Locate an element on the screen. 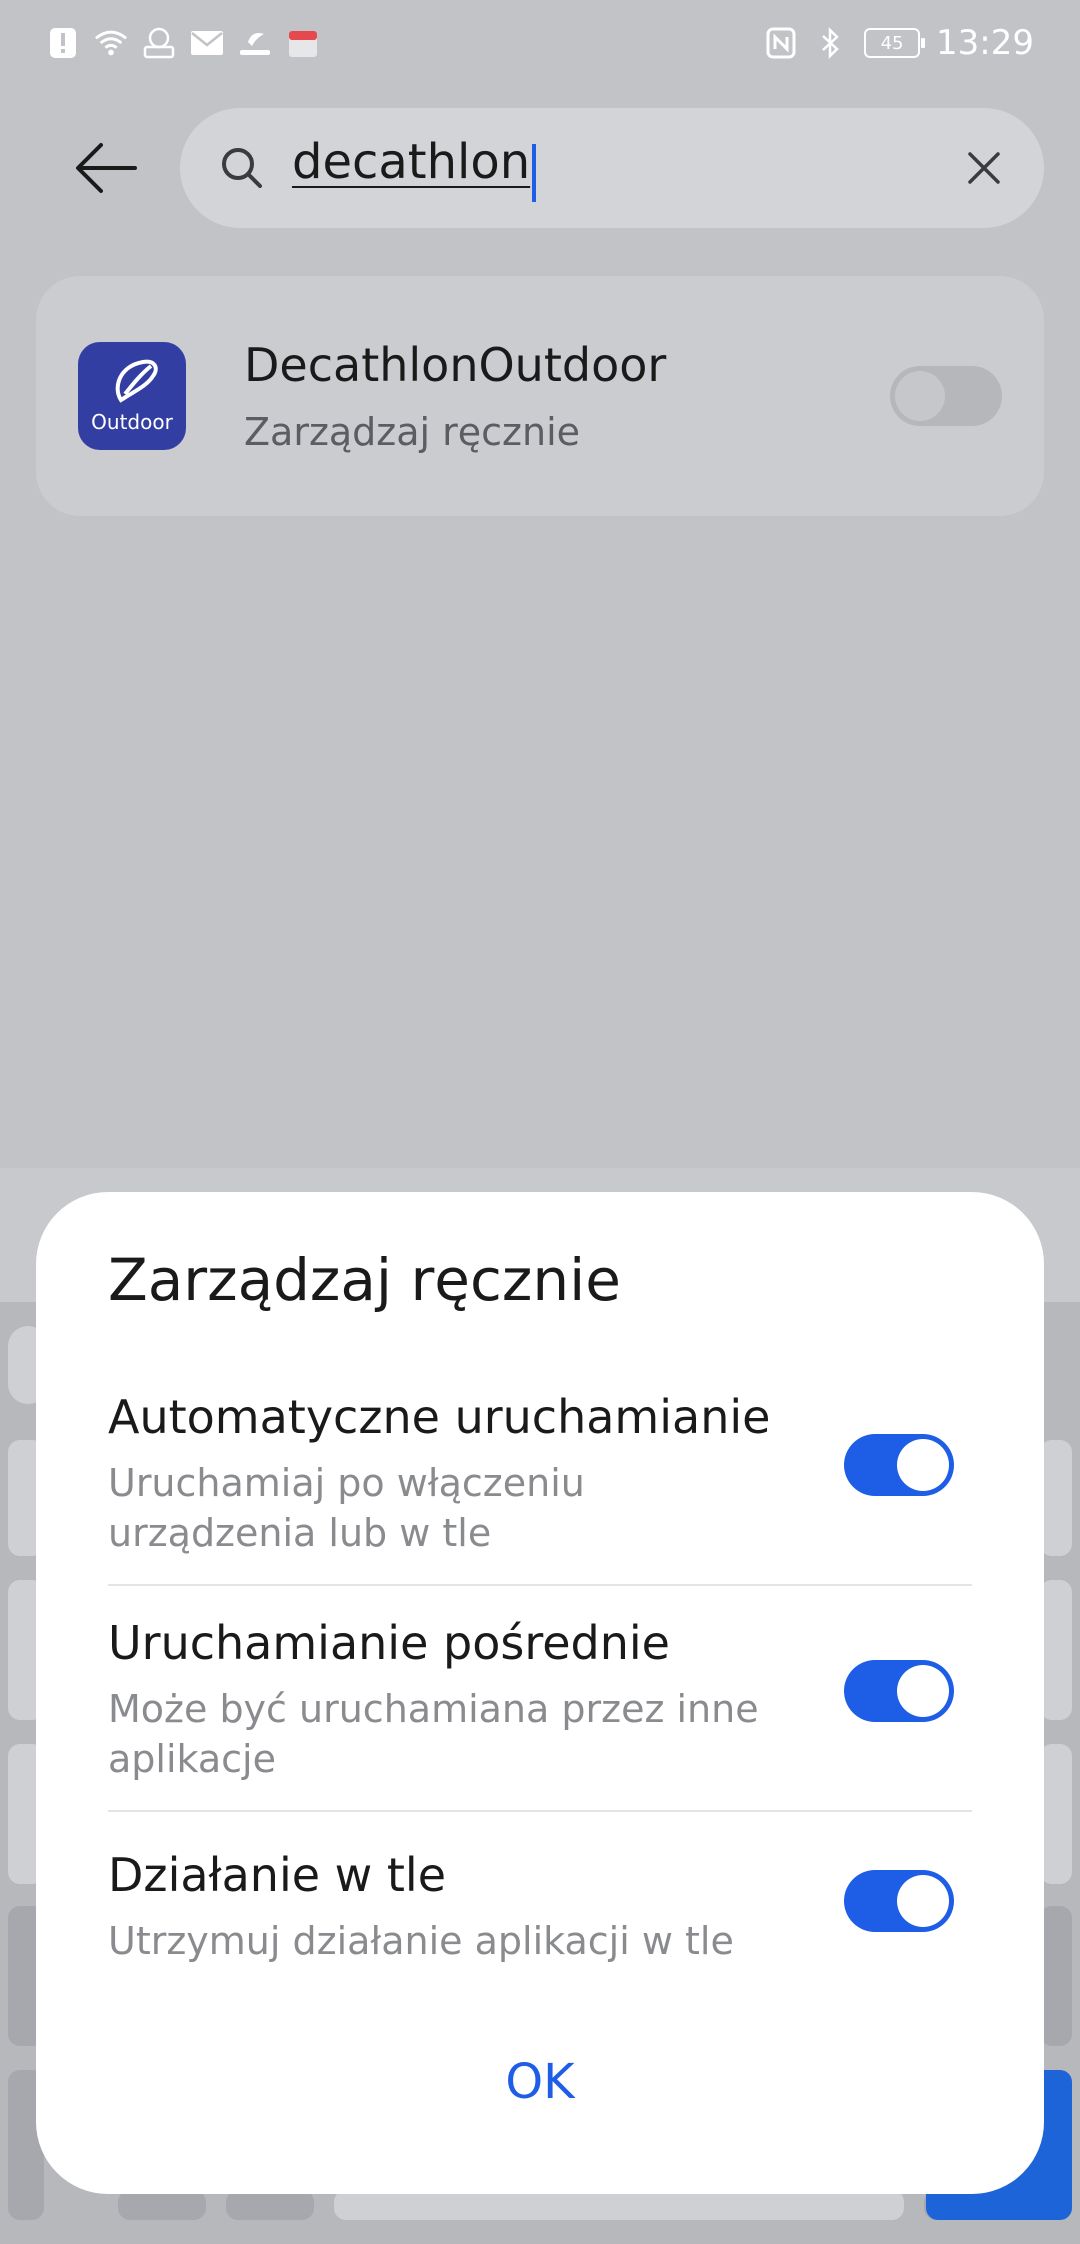 The image size is (1080, 2244). auto-launch-toggle is located at coordinates (899, 1465).